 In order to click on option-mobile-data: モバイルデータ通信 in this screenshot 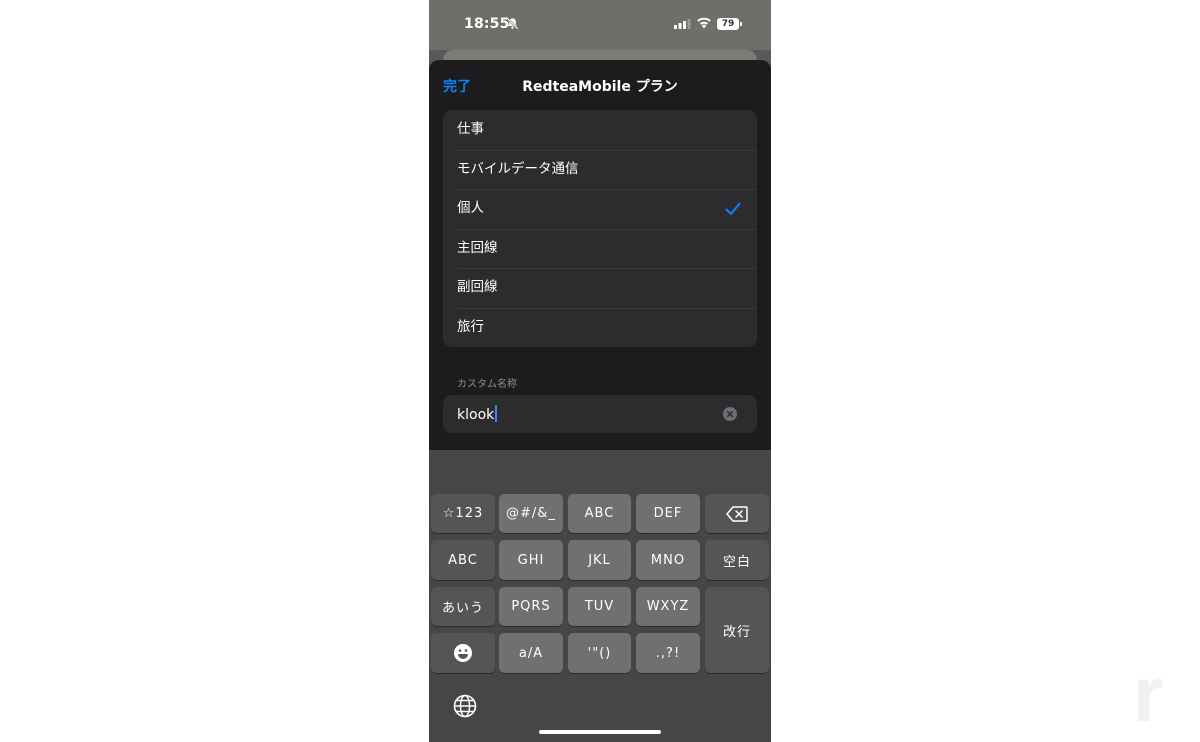, I will do `click(600, 169)`.